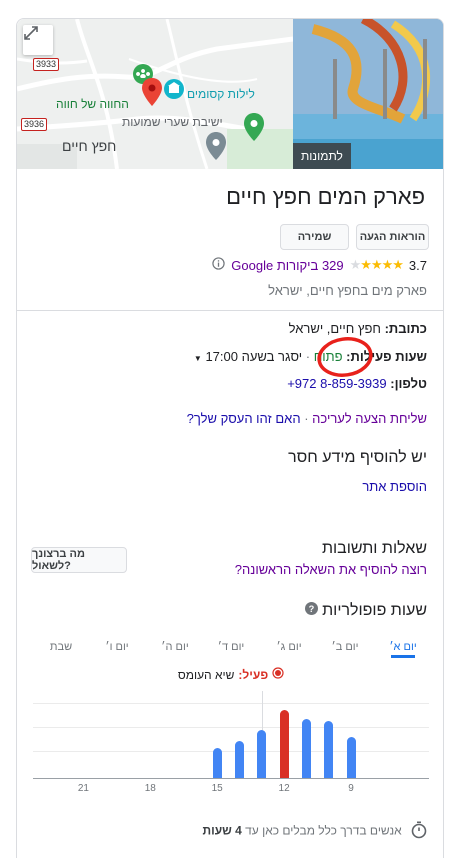 Image resolution: width=457 pixels, height=858 pixels. Describe the element at coordinates (222, 830) in the screenshot. I see `dwell-value: 4 שעות` at that location.